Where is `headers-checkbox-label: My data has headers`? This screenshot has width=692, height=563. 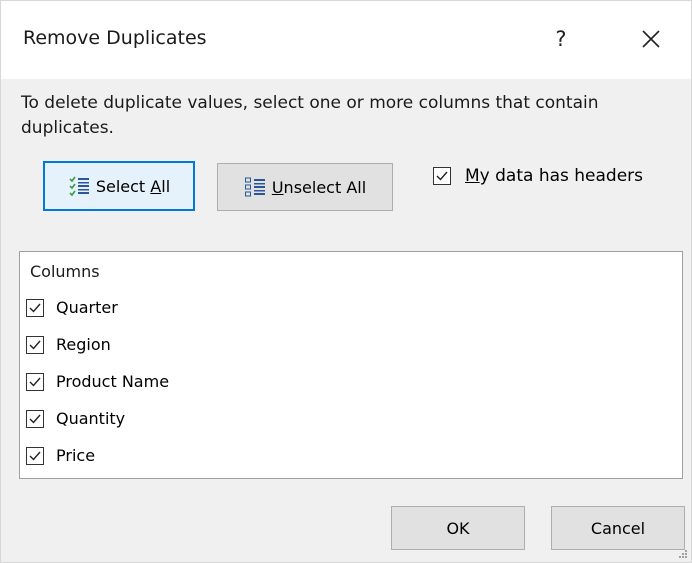
headers-checkbox-label: My data has headers is located at coordinates (554, 176).